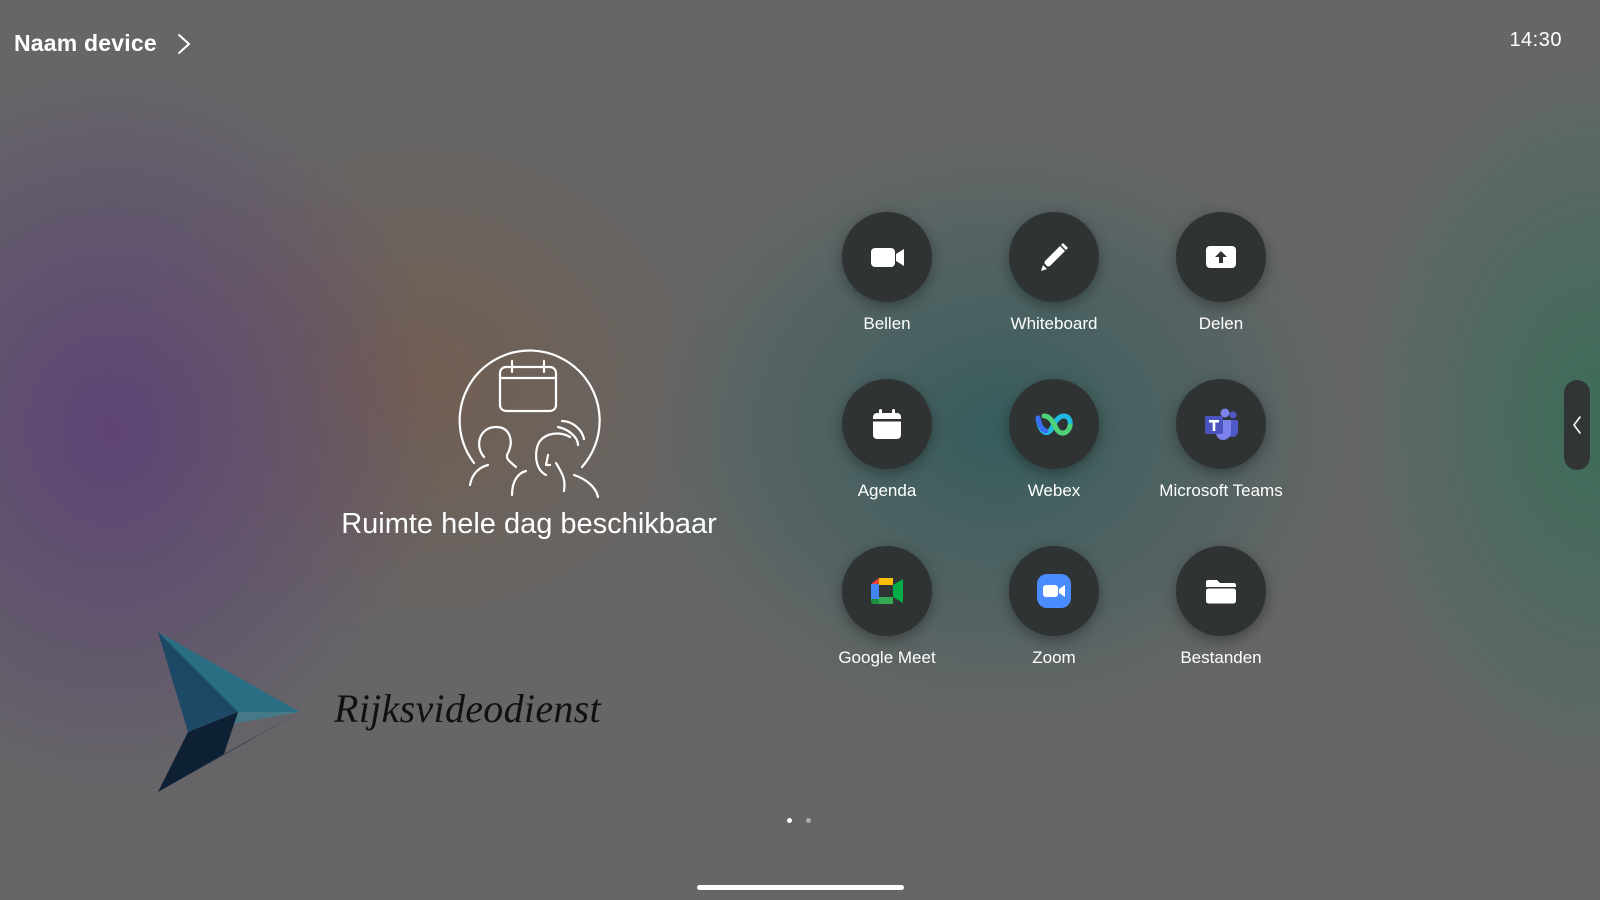  I want to click on app-tile-webex: Webex, so click(1054, 462).